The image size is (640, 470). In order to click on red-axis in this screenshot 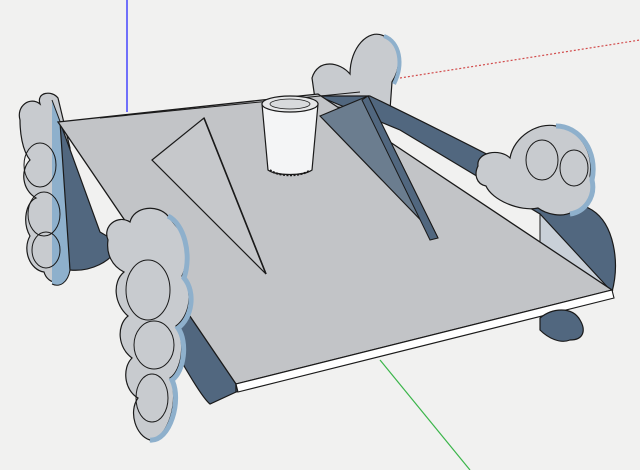, I will do `click(519, 59)`.